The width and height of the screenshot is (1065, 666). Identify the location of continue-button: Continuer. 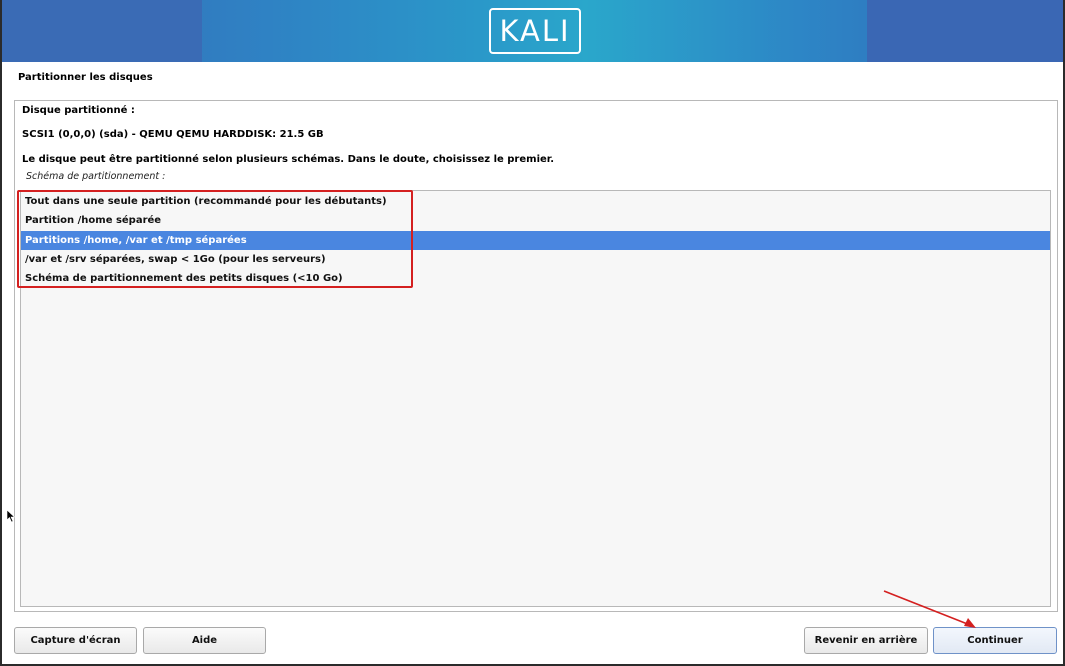
(995, 640).